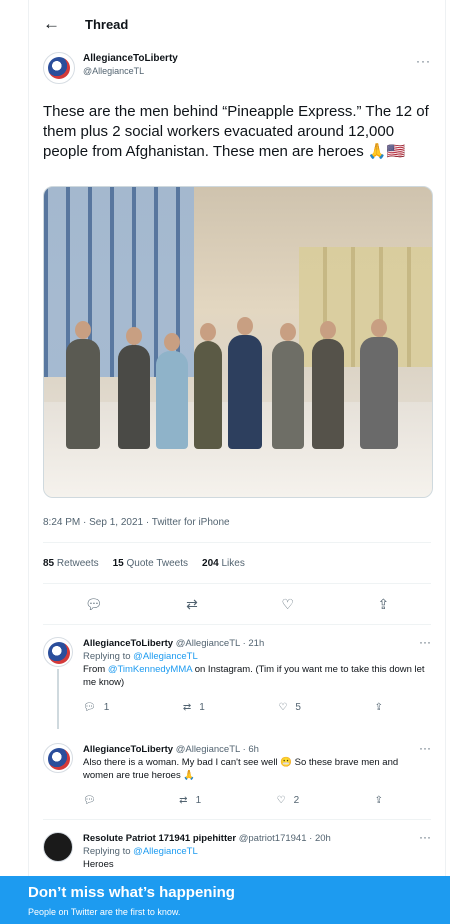 The height and width of the screenshot is (924, 450). Describe the element at coordinates (98, 864) in the screenshot. I see `reply-text: Heroes` at that location.